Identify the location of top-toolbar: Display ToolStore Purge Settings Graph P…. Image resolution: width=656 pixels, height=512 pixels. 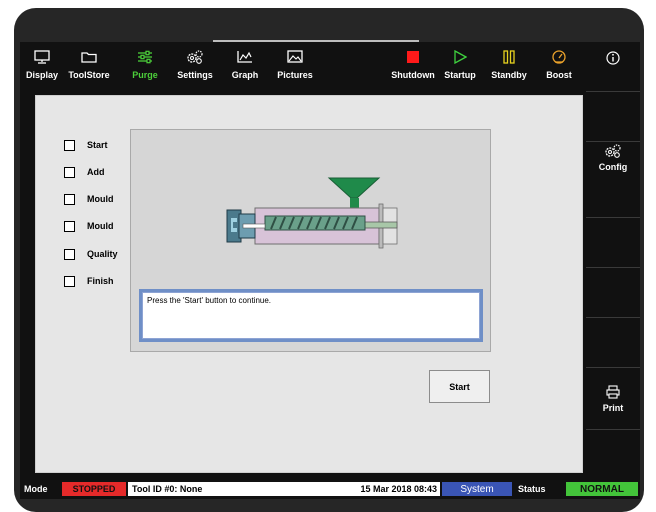
(303, 67).